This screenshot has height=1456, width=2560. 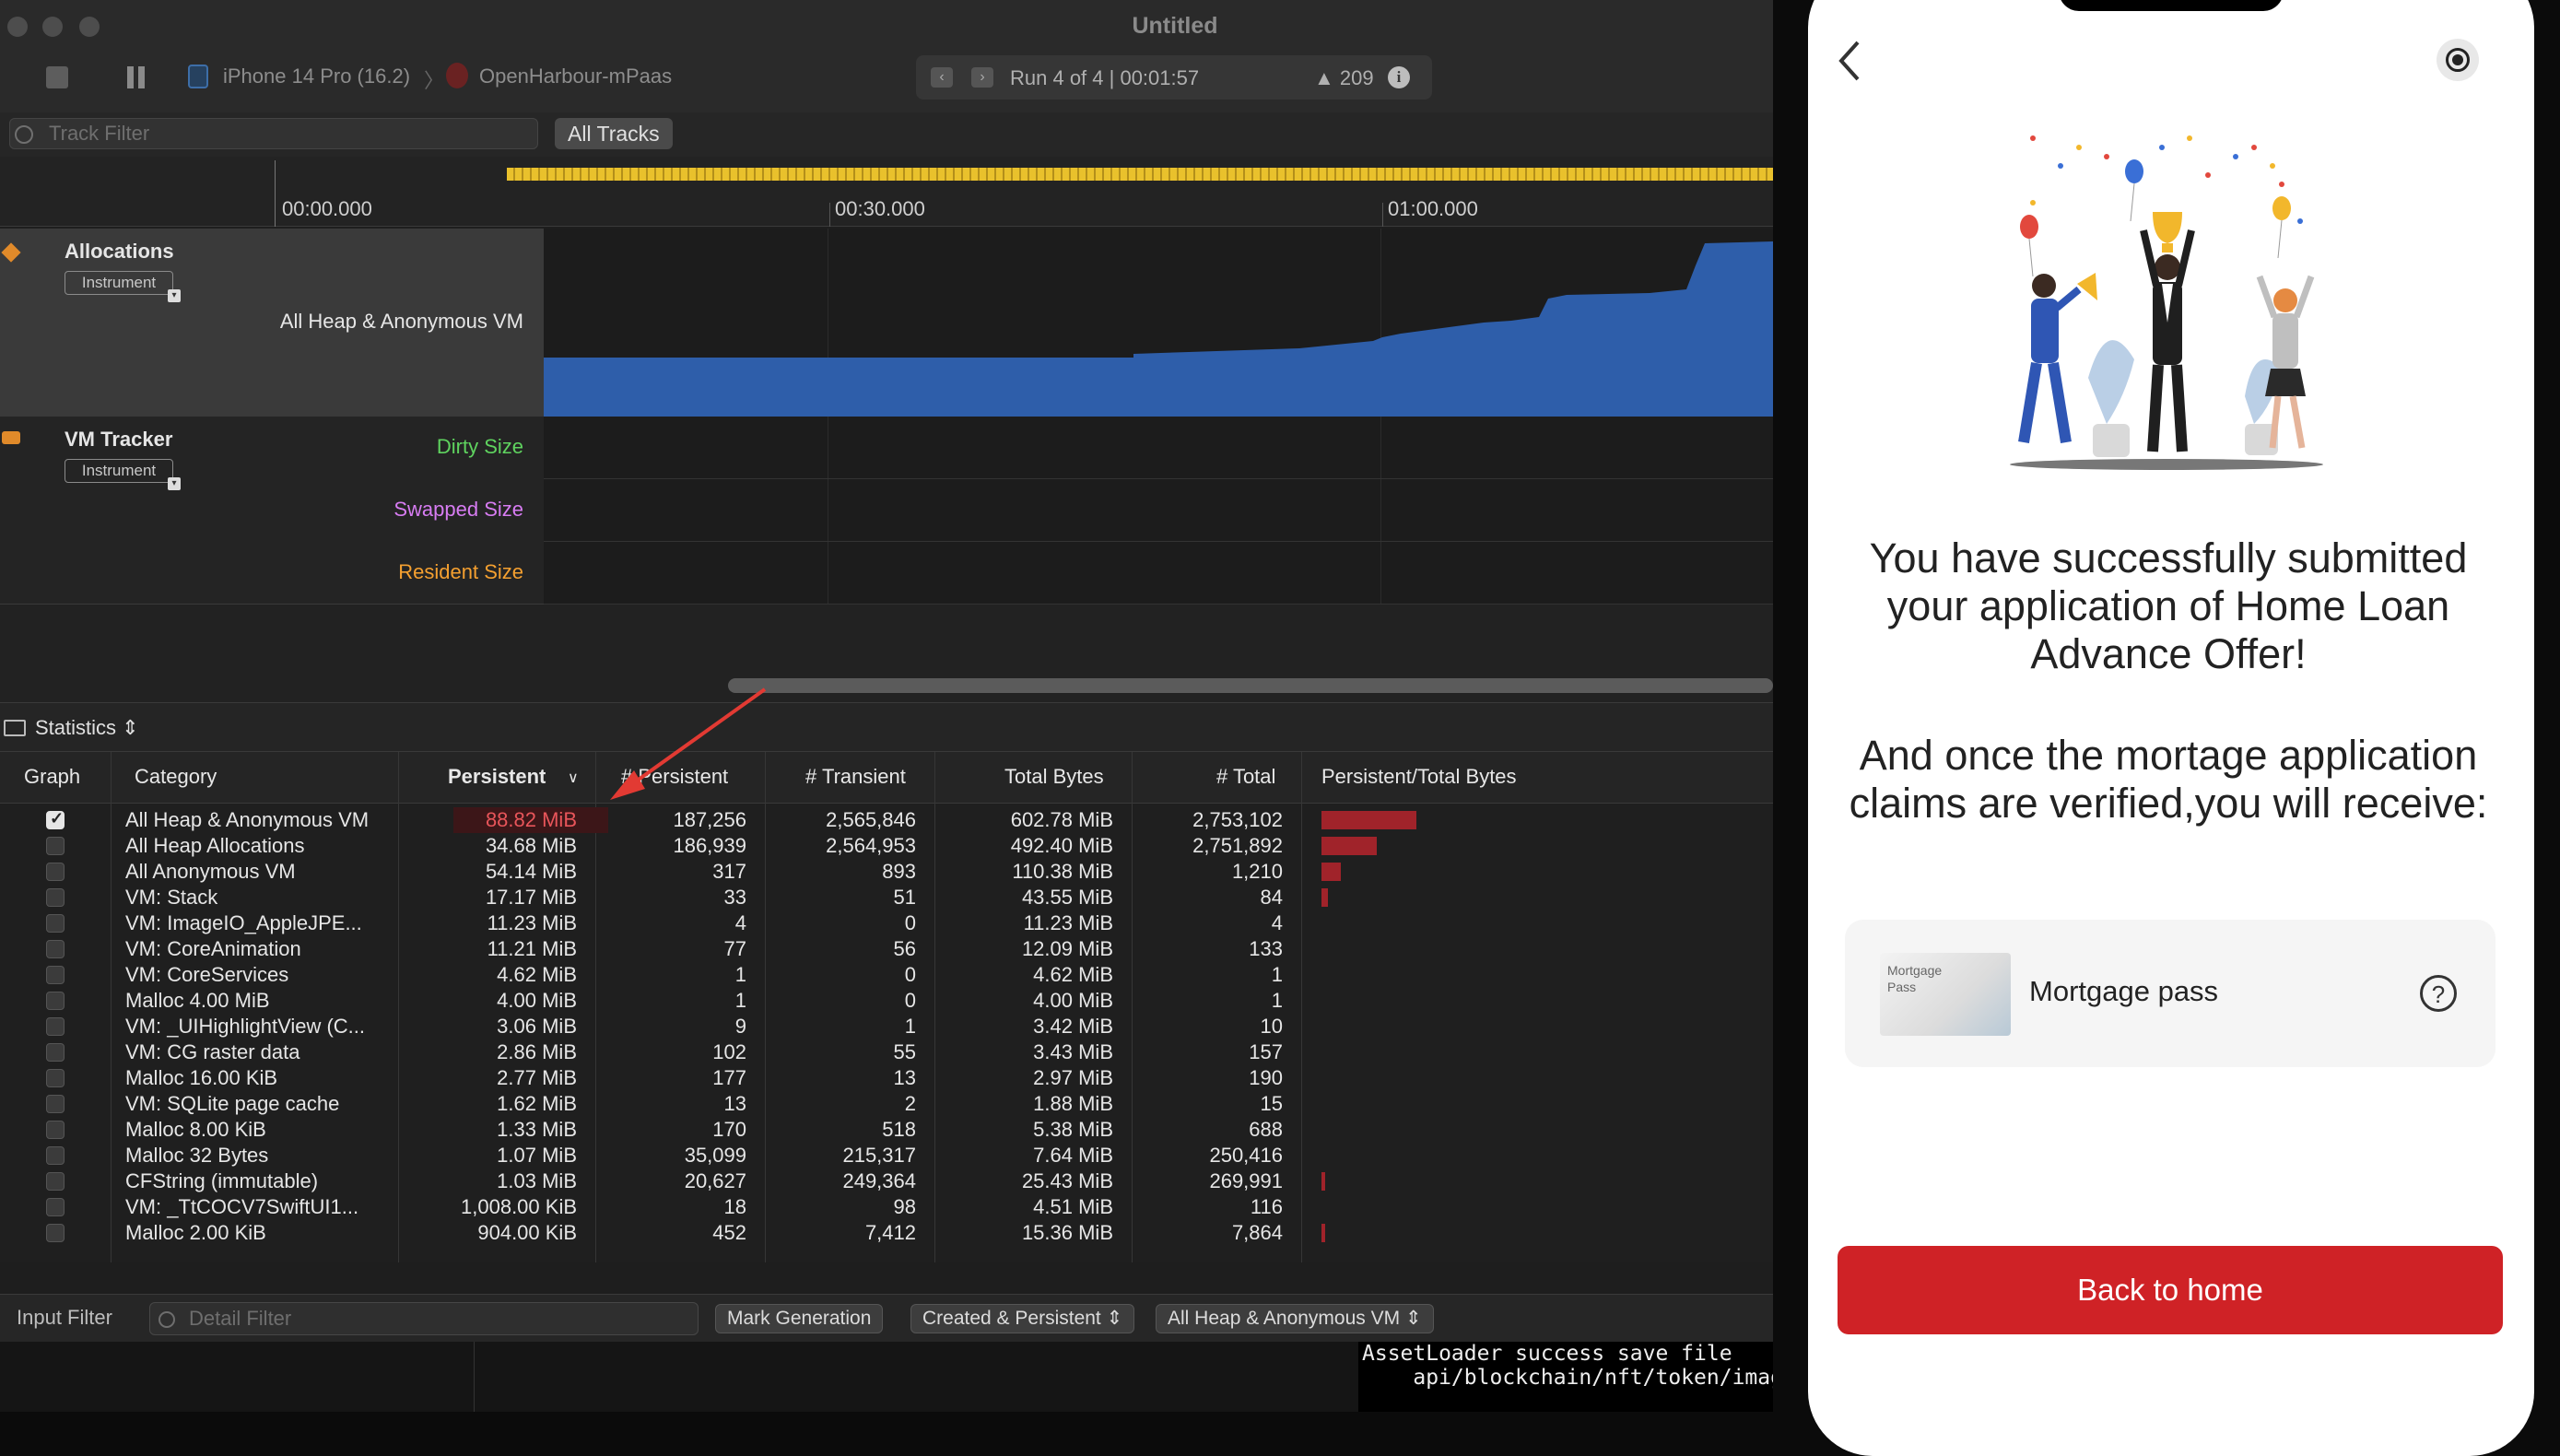 What do you see at coordinates (1237, 845) in the screenshot?
I see `cell-n-total: 2,751,892` at bounding box center [1237, 845].